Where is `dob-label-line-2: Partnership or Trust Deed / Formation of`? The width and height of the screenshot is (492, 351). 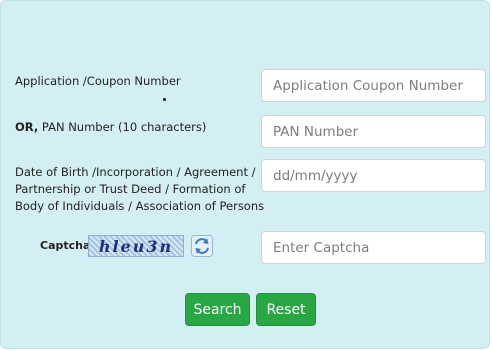
dob-label-line-2: Partnership or Trust Deed / Formation of is located at coordinates (130, 189).